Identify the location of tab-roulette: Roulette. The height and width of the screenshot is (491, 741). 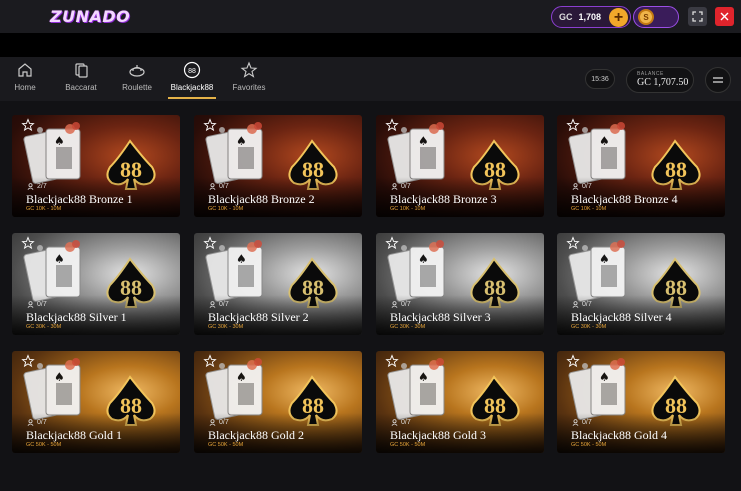
(137, 80).